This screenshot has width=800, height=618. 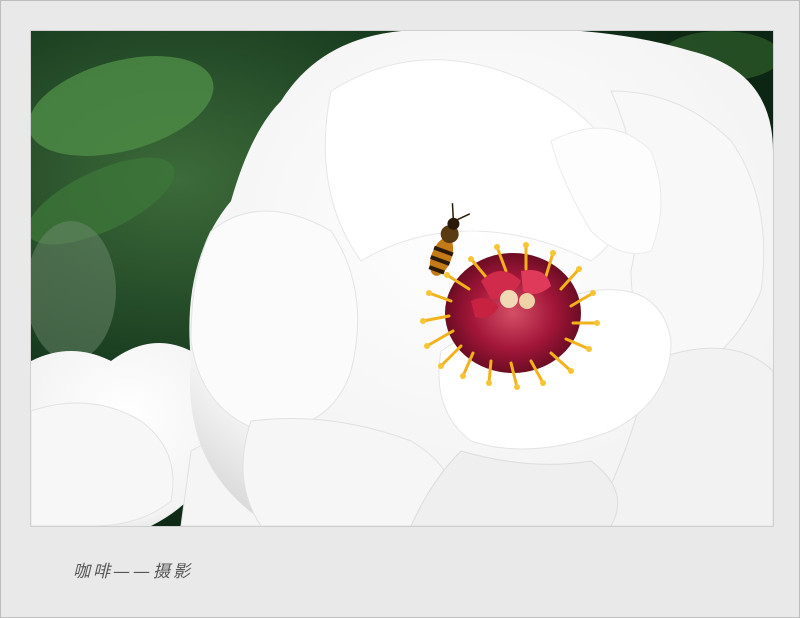 I want to click on photographer-signature: 咖啡——摄影, so click(x=133, y=572).